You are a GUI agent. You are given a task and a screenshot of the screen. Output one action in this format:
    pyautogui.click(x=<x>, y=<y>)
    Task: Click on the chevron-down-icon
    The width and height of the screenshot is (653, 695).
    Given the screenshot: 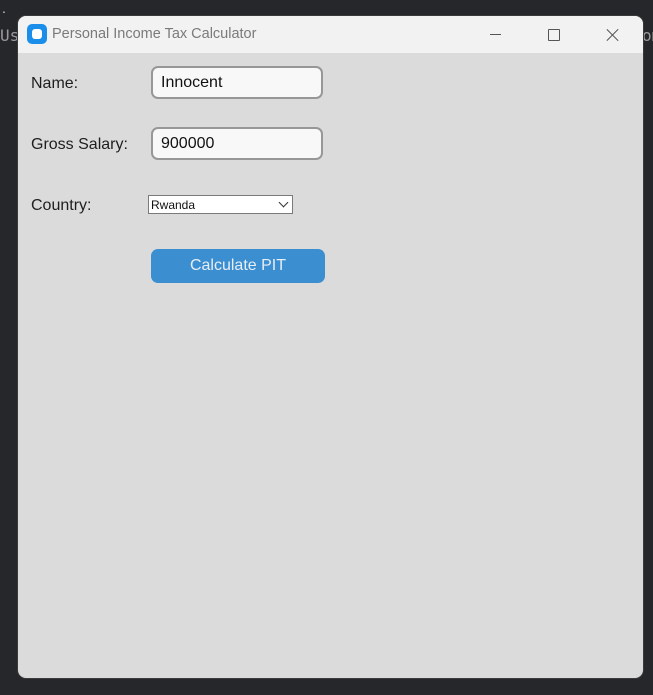 What is the action you would take?
    pyautogui.click(x=283, y=202)
    